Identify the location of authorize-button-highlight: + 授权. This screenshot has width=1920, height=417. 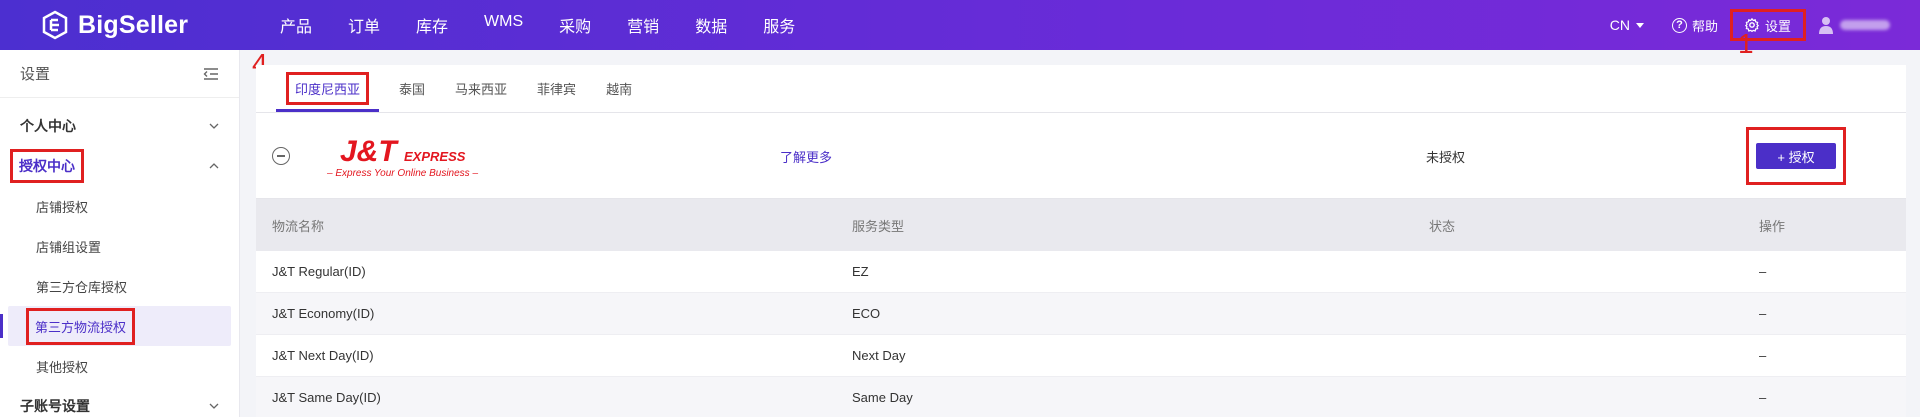
(1796, 156).